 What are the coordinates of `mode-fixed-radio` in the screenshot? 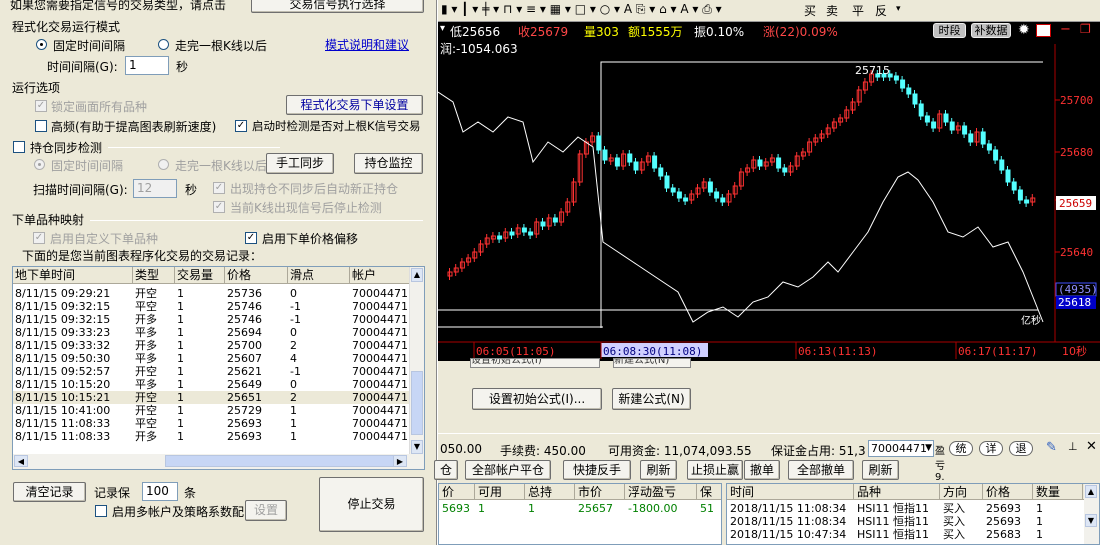 It's located at (41, 44).